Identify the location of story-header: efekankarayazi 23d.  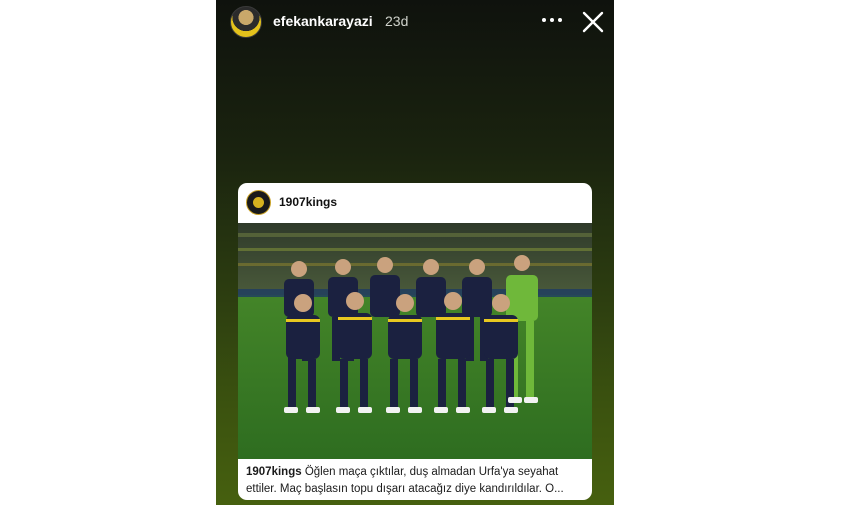
(415, 22).